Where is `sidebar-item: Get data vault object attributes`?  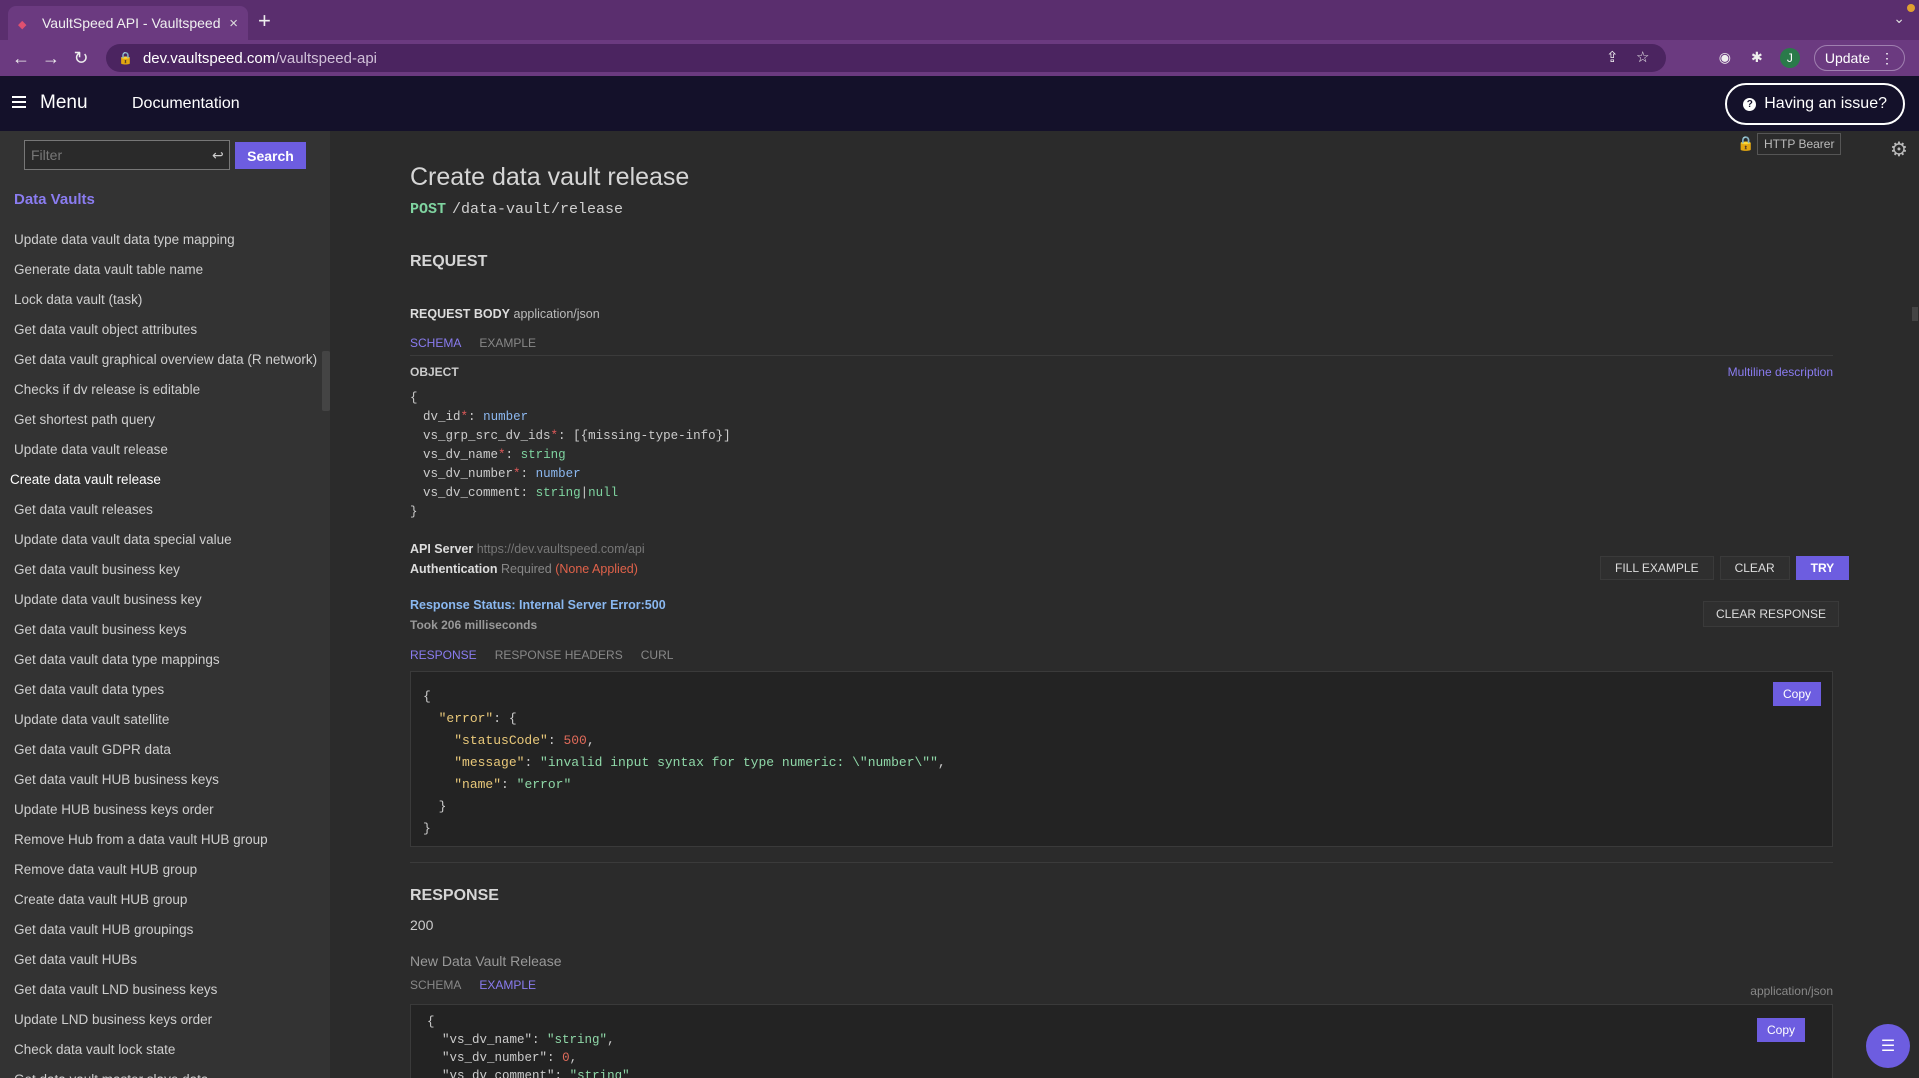
sidebar-item: Get data vault object attributes is located at coordinates (160, 330).